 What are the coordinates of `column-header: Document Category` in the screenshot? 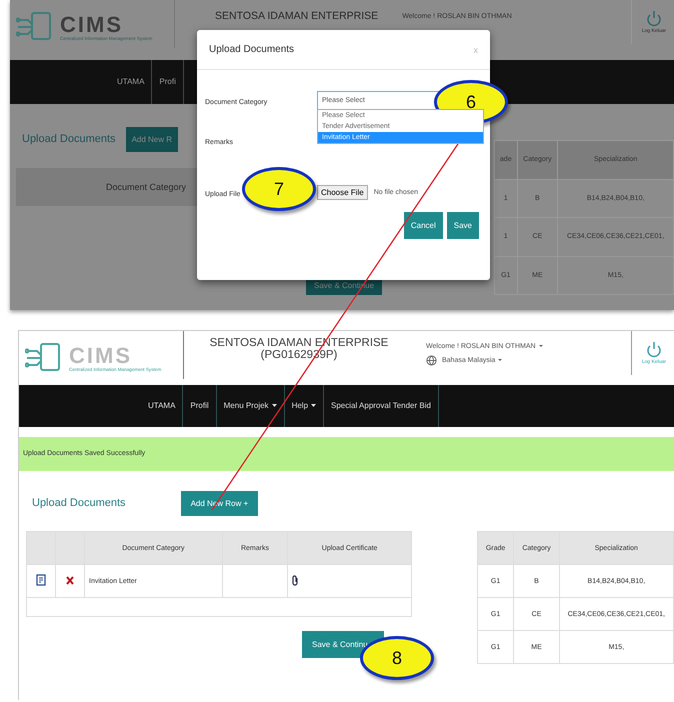 It's located at (146, 187).